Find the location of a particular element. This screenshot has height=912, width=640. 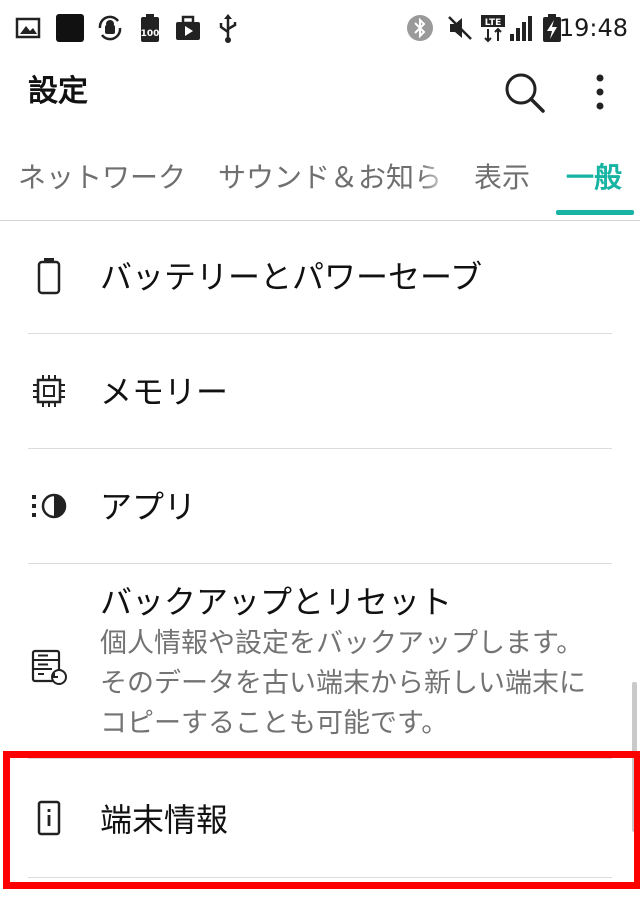

android-sync-icon is located at coordinates (110, 28).